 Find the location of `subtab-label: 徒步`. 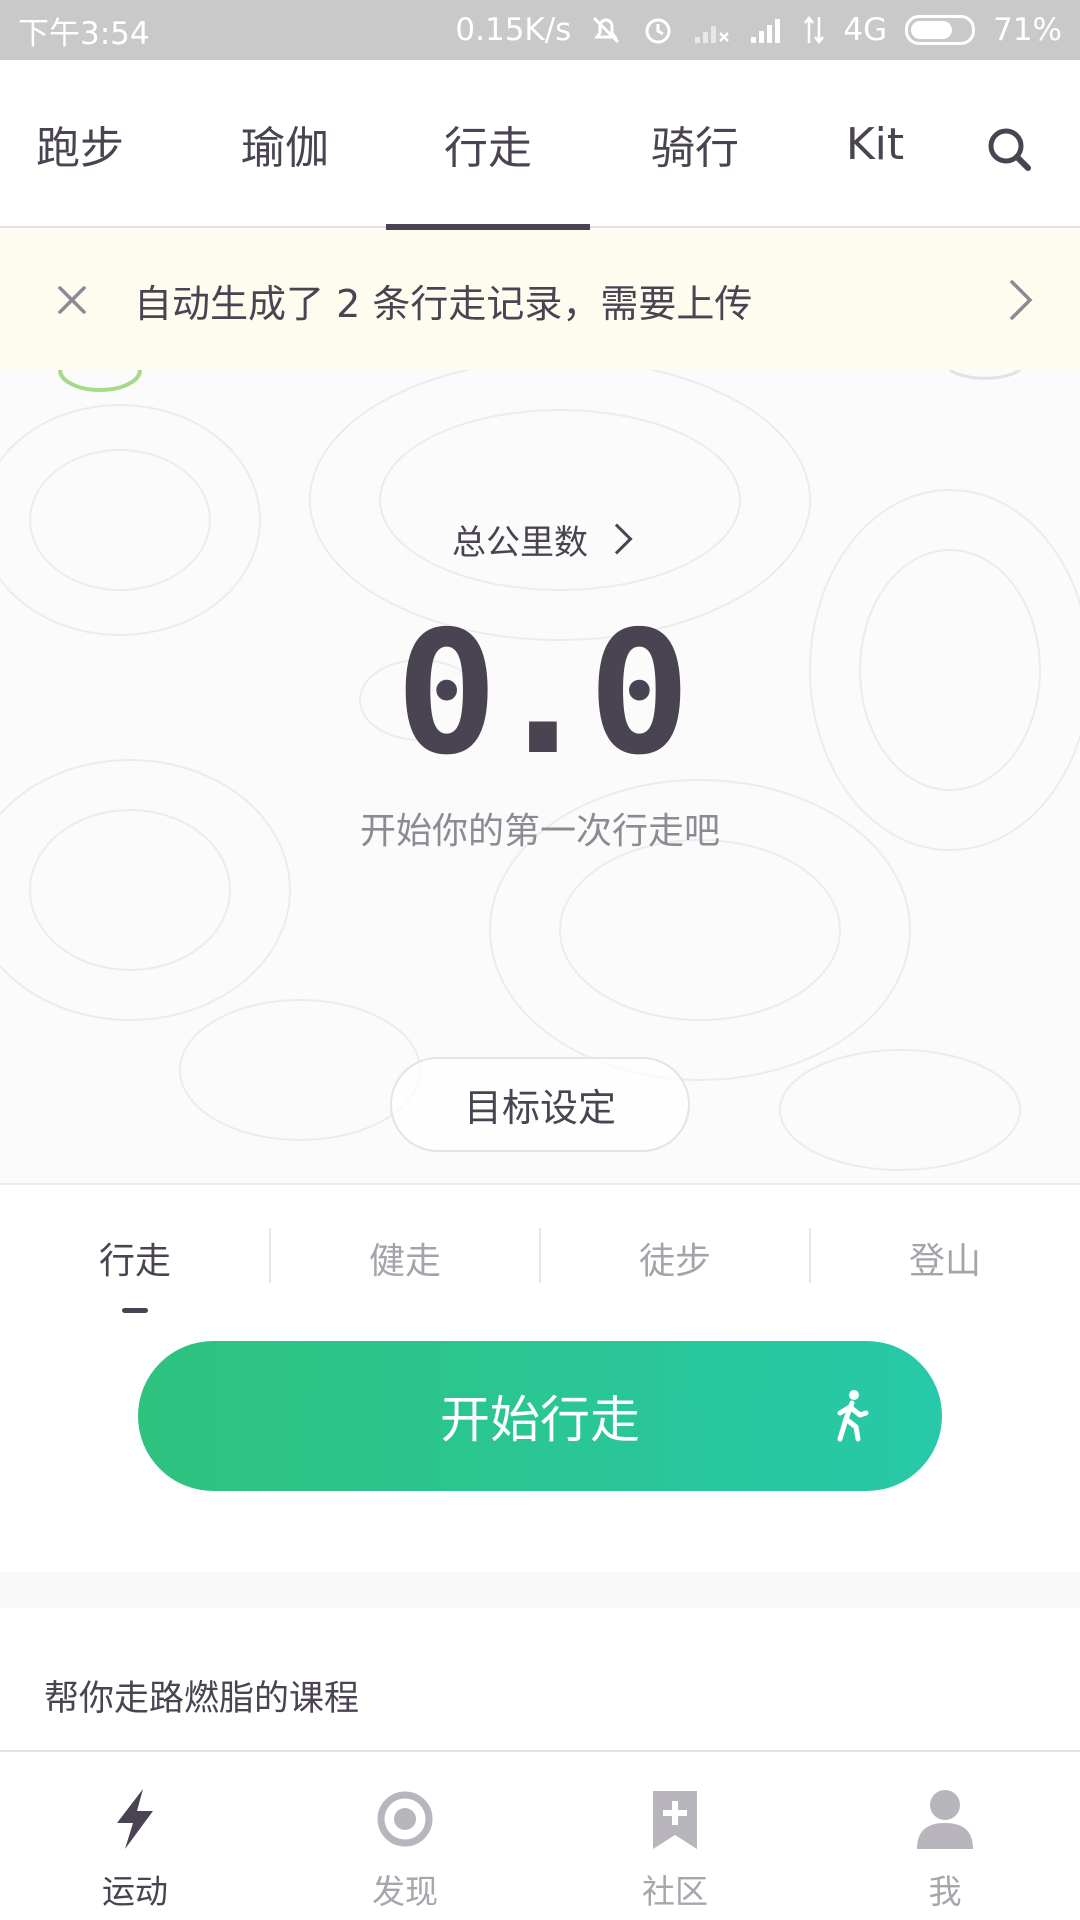

subtab-label: 徒步 is located at coordinates (674, 1261).